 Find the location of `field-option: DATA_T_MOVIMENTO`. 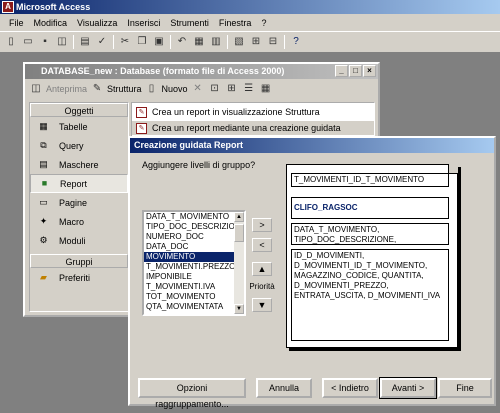

field-option: DATA_T_MOVIMENTO is located at coordinates (189, 217).